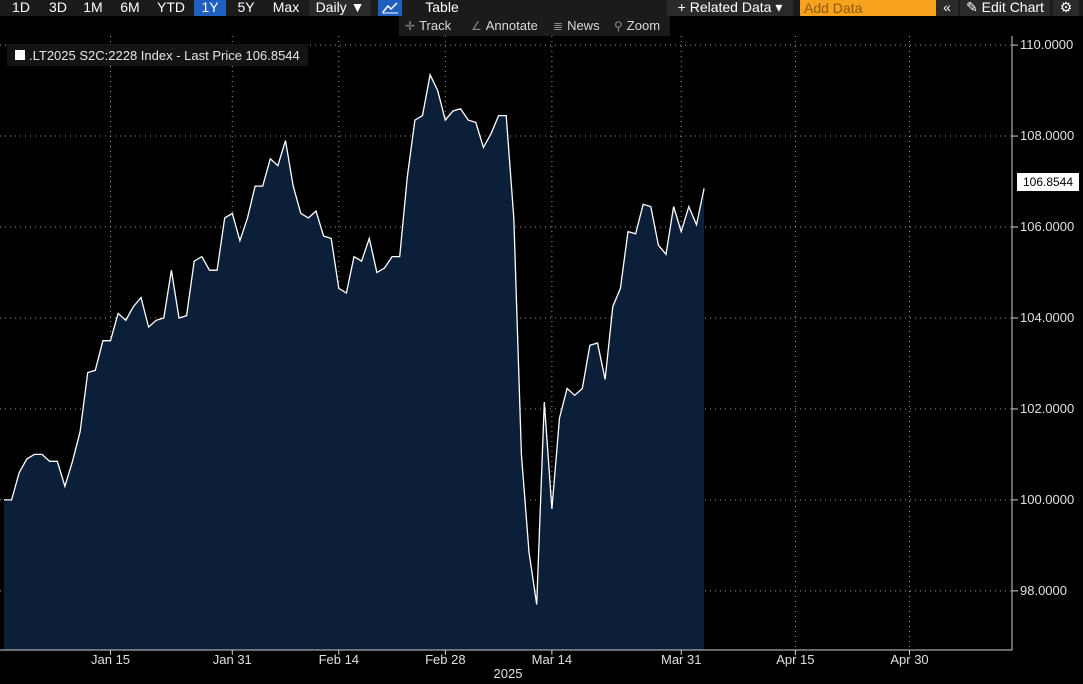 This screenshot has width=1083, height=684. What do you see at coordinates (1047, 499) in the screenshot?
I see `y-tick-label: 100.0000` at bounding box center [1047, 499].